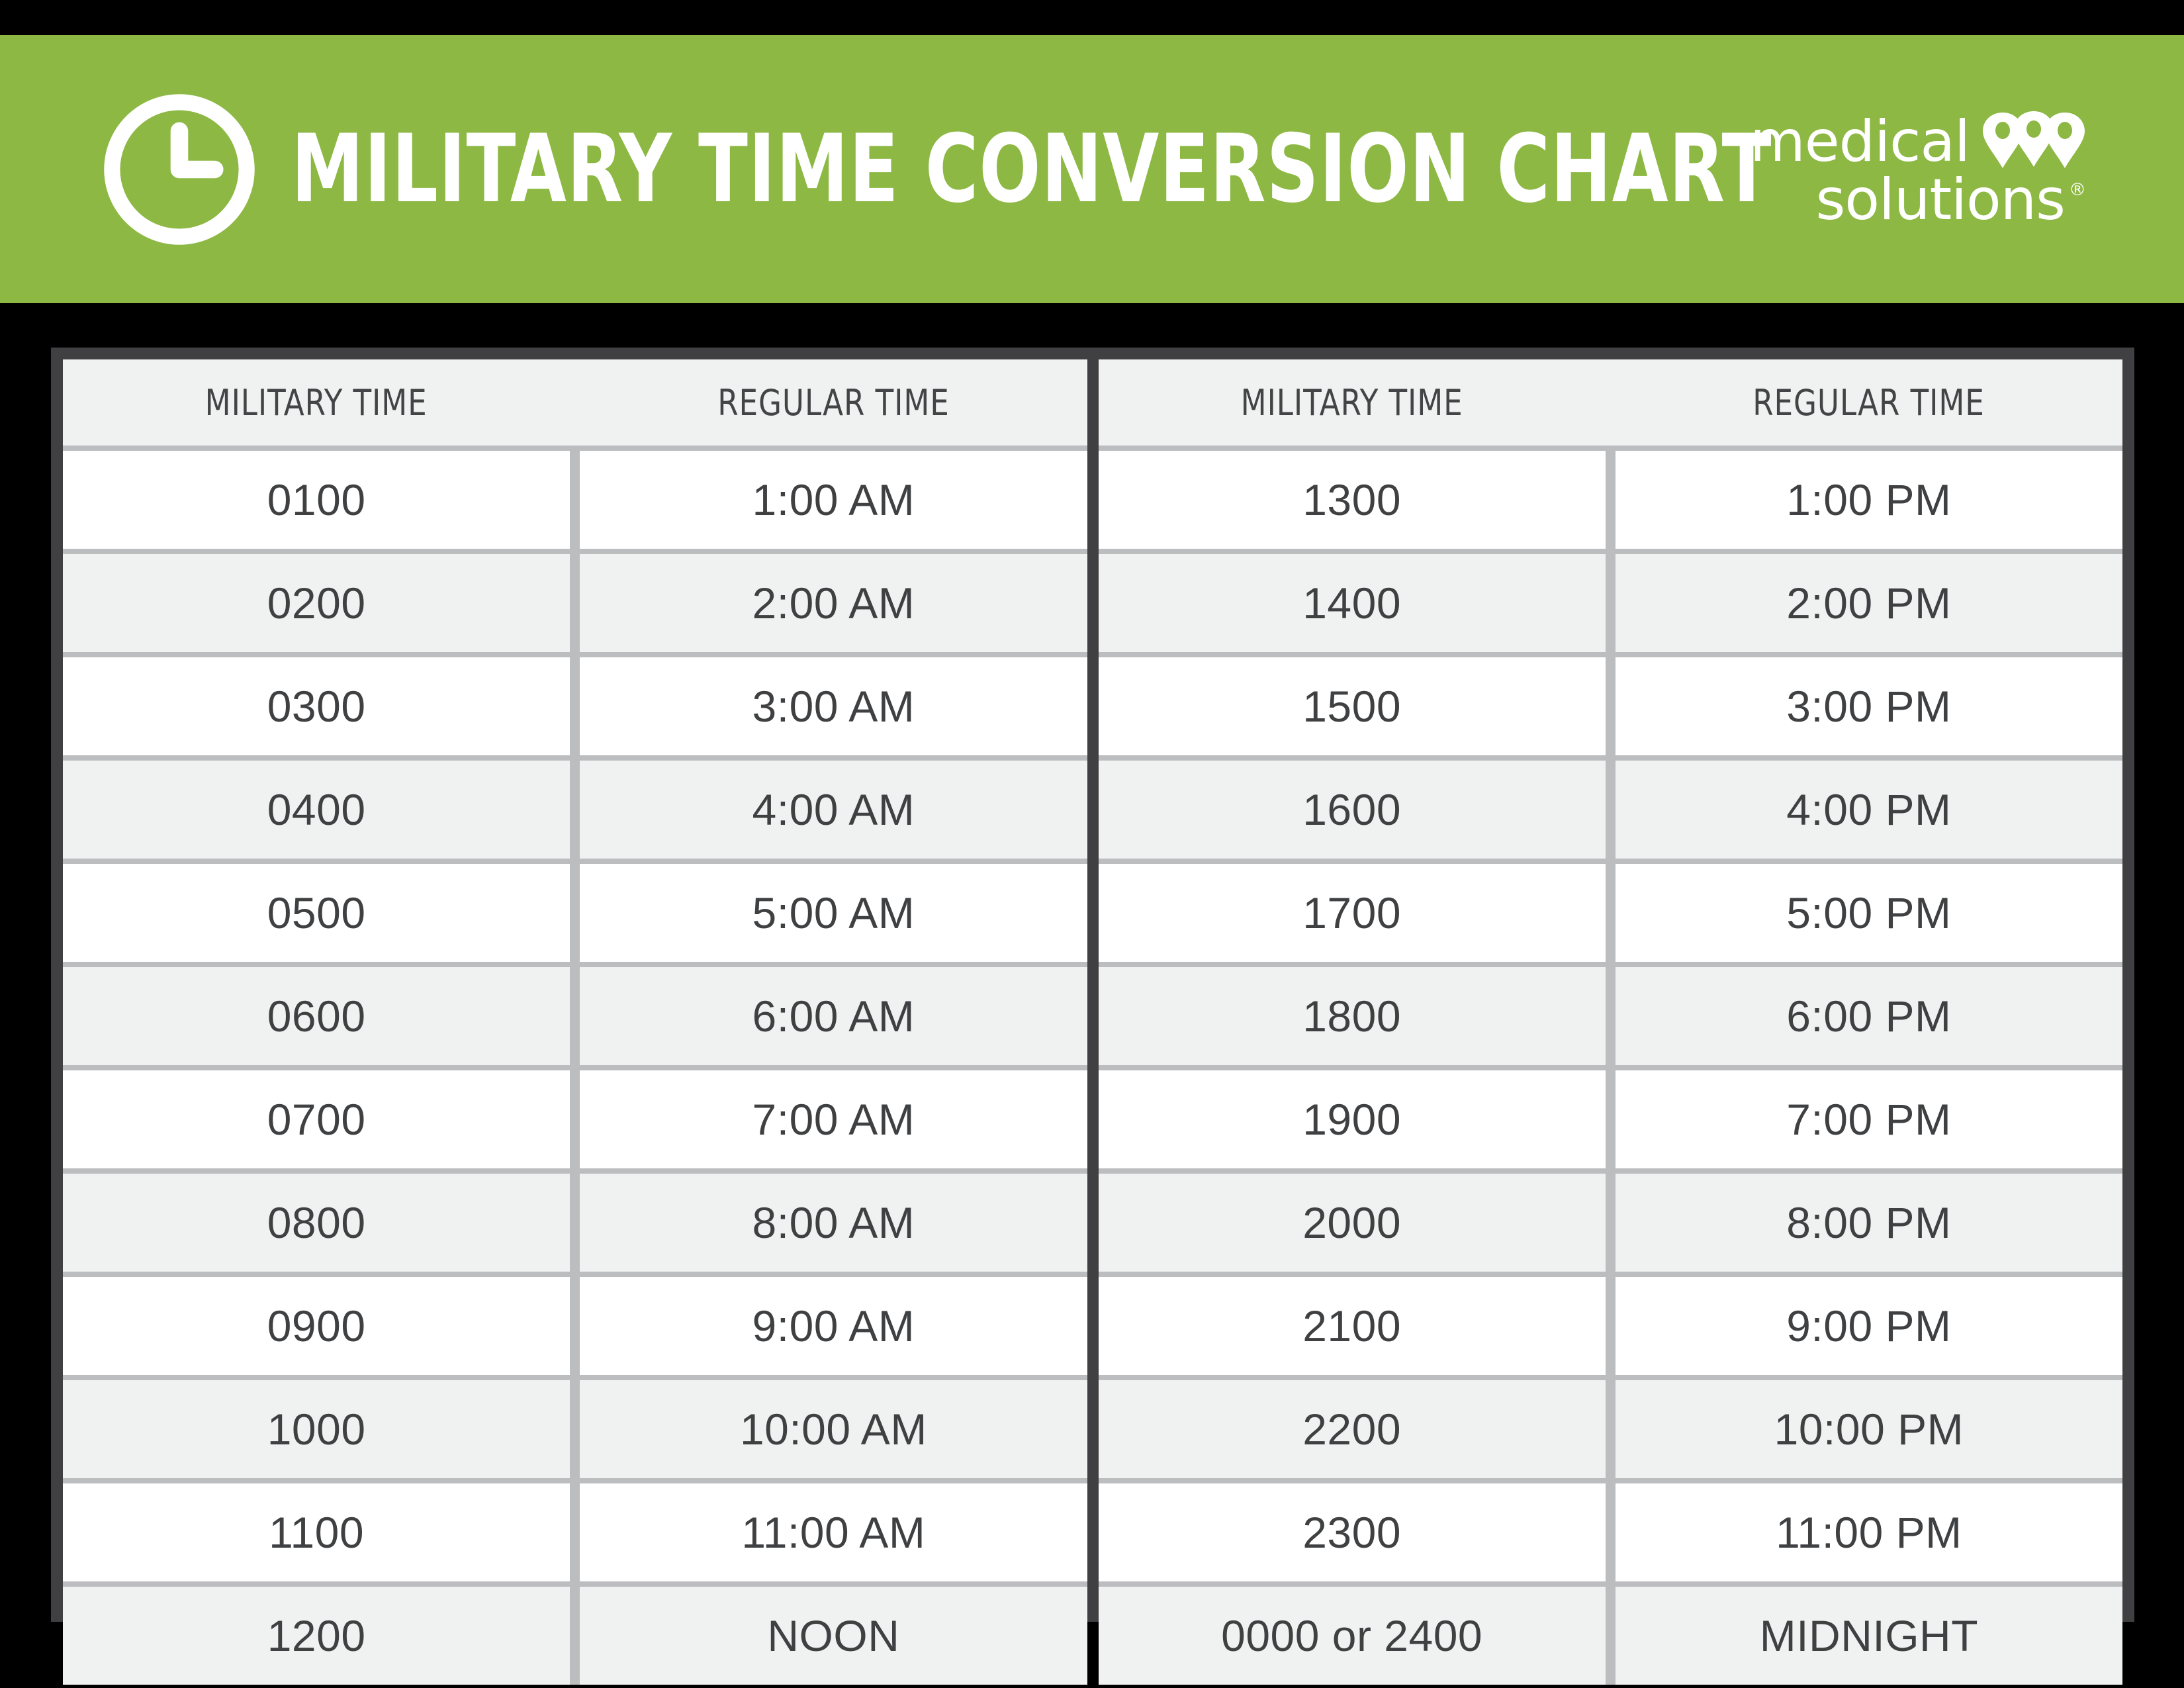  I want to click on table-row: 0300 3:00 AM, so click(575, 706).